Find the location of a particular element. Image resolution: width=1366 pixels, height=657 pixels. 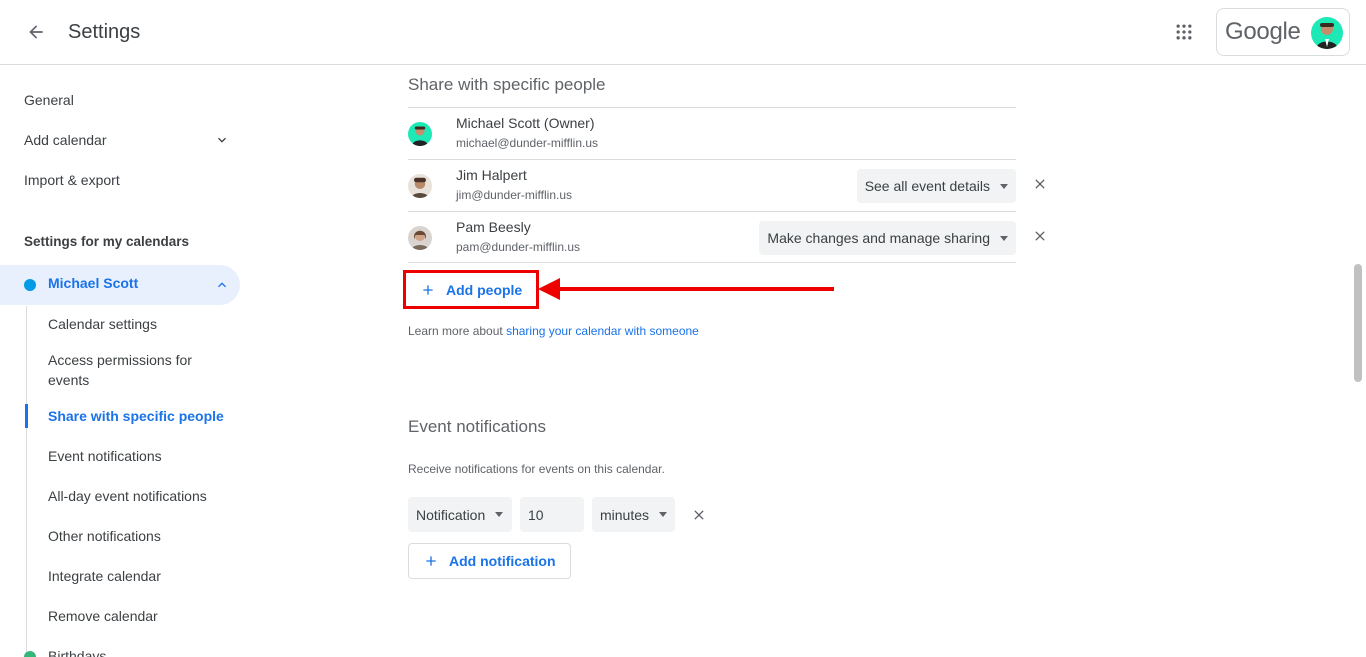

active-indicator is located at coordinates (26, 416).